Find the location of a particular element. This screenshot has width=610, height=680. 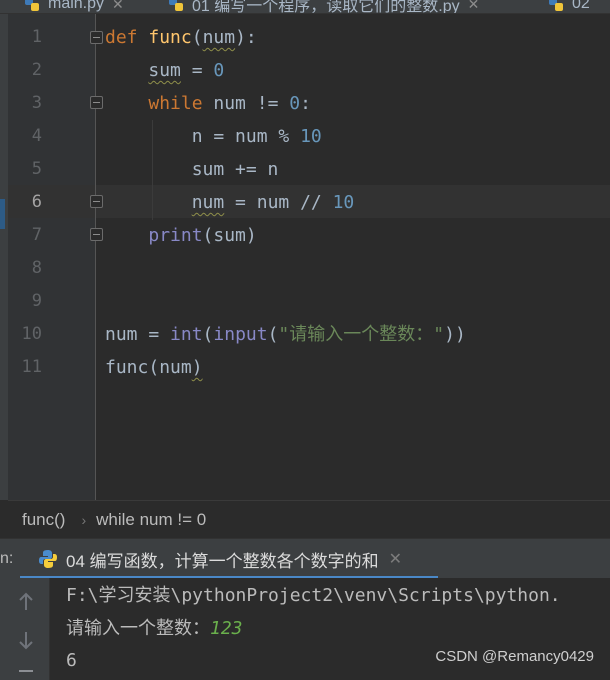

breadcrumb: func() › while num != 0 is located at coordinates (309, 519).